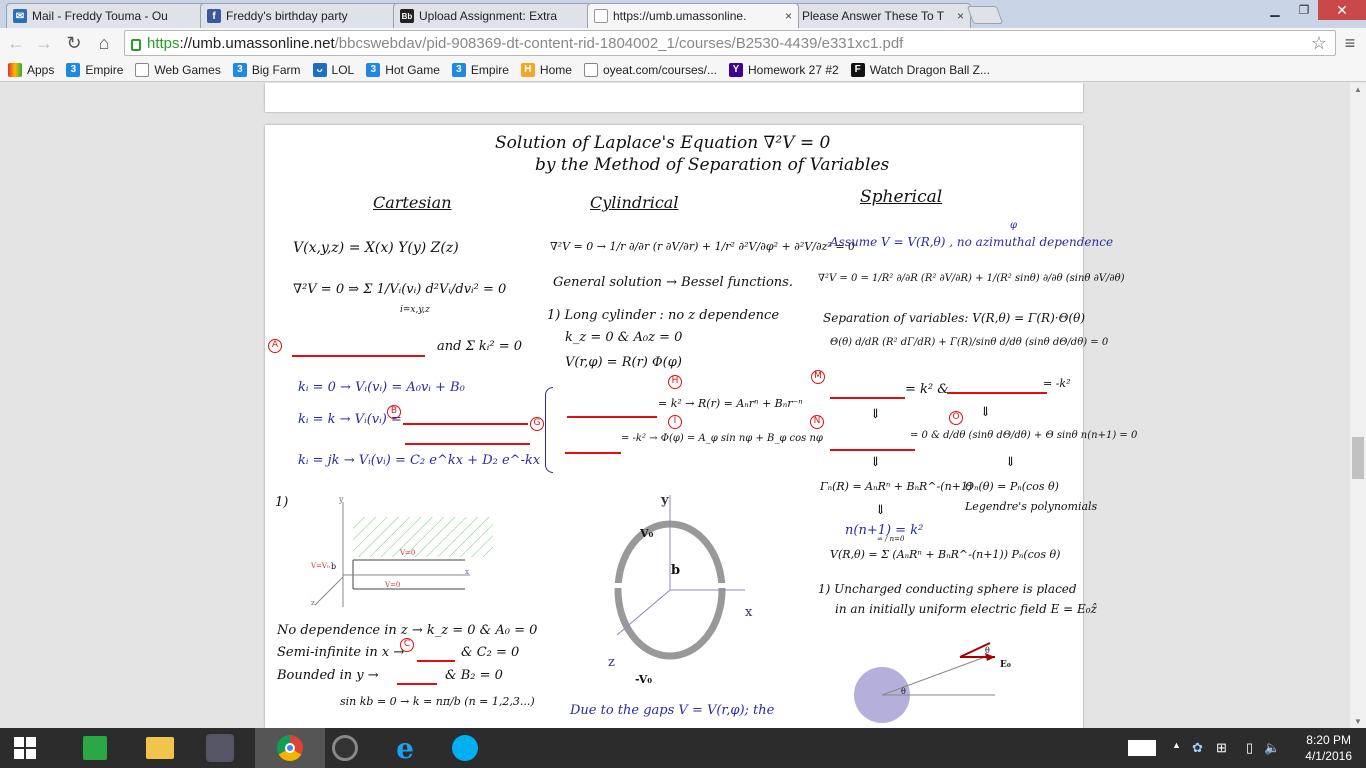  I want to click on cartesian-case1: kᵢ = 0 → Vᵢ(vᵢ) = A₀vᵢ + B₀, so click(381, 387).